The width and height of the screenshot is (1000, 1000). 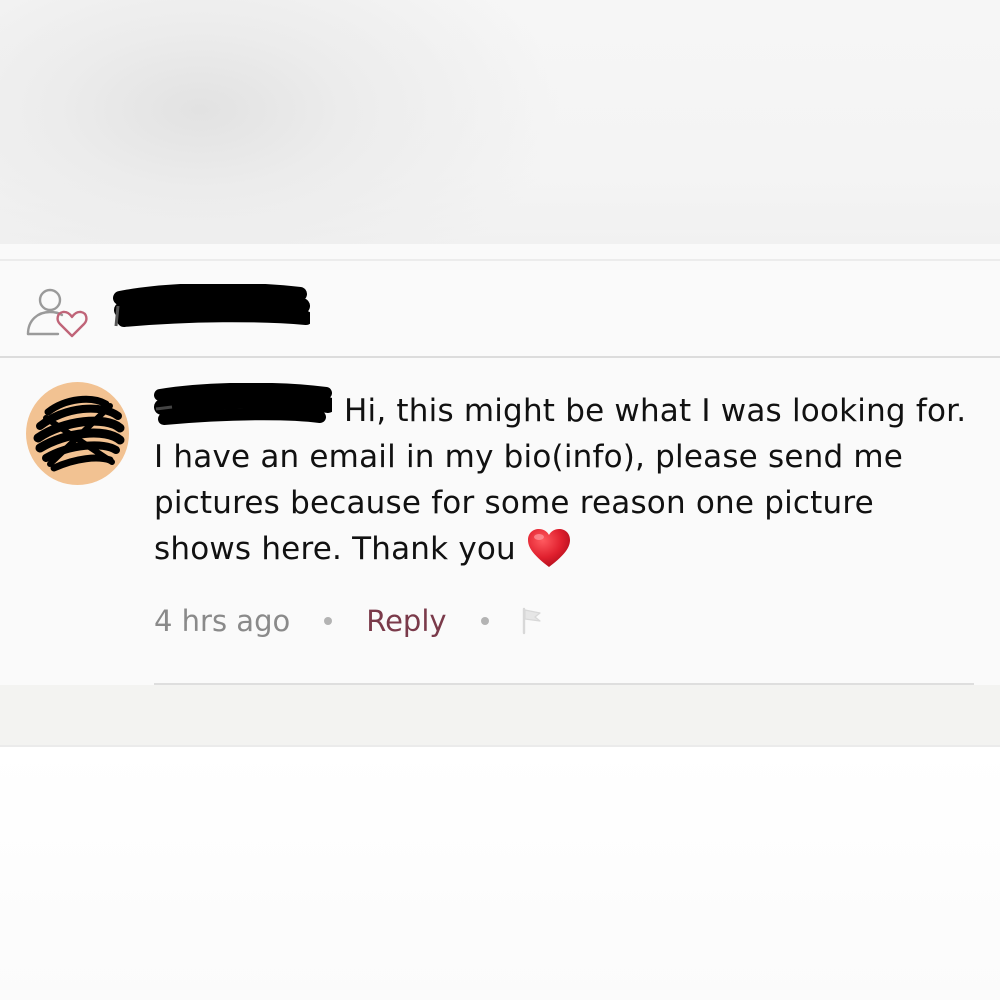 I want to click on heart-emoji-icon, so click(x=548, y=548).